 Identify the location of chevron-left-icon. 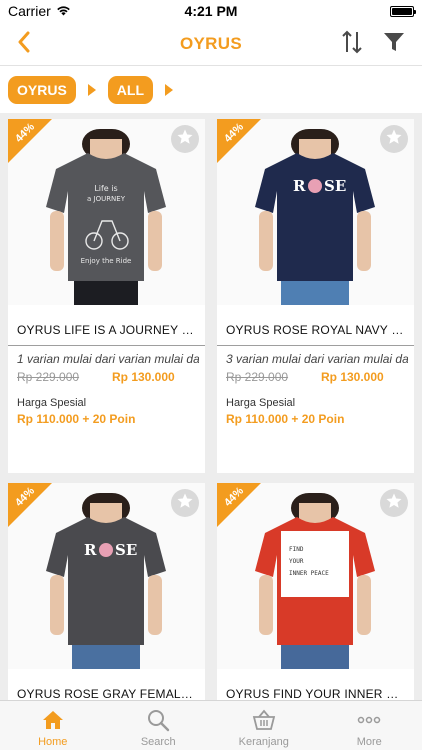
(24, 44).